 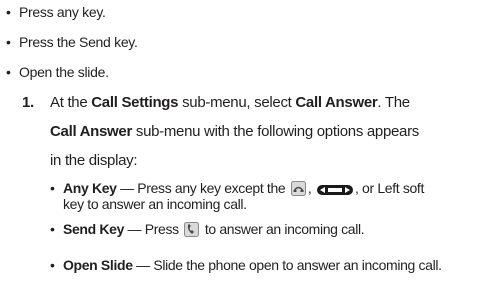 What do you see at coordinates (153, 229) in the screenshot?
I see `option-desc: — Press` at bounding box center [153, 229].